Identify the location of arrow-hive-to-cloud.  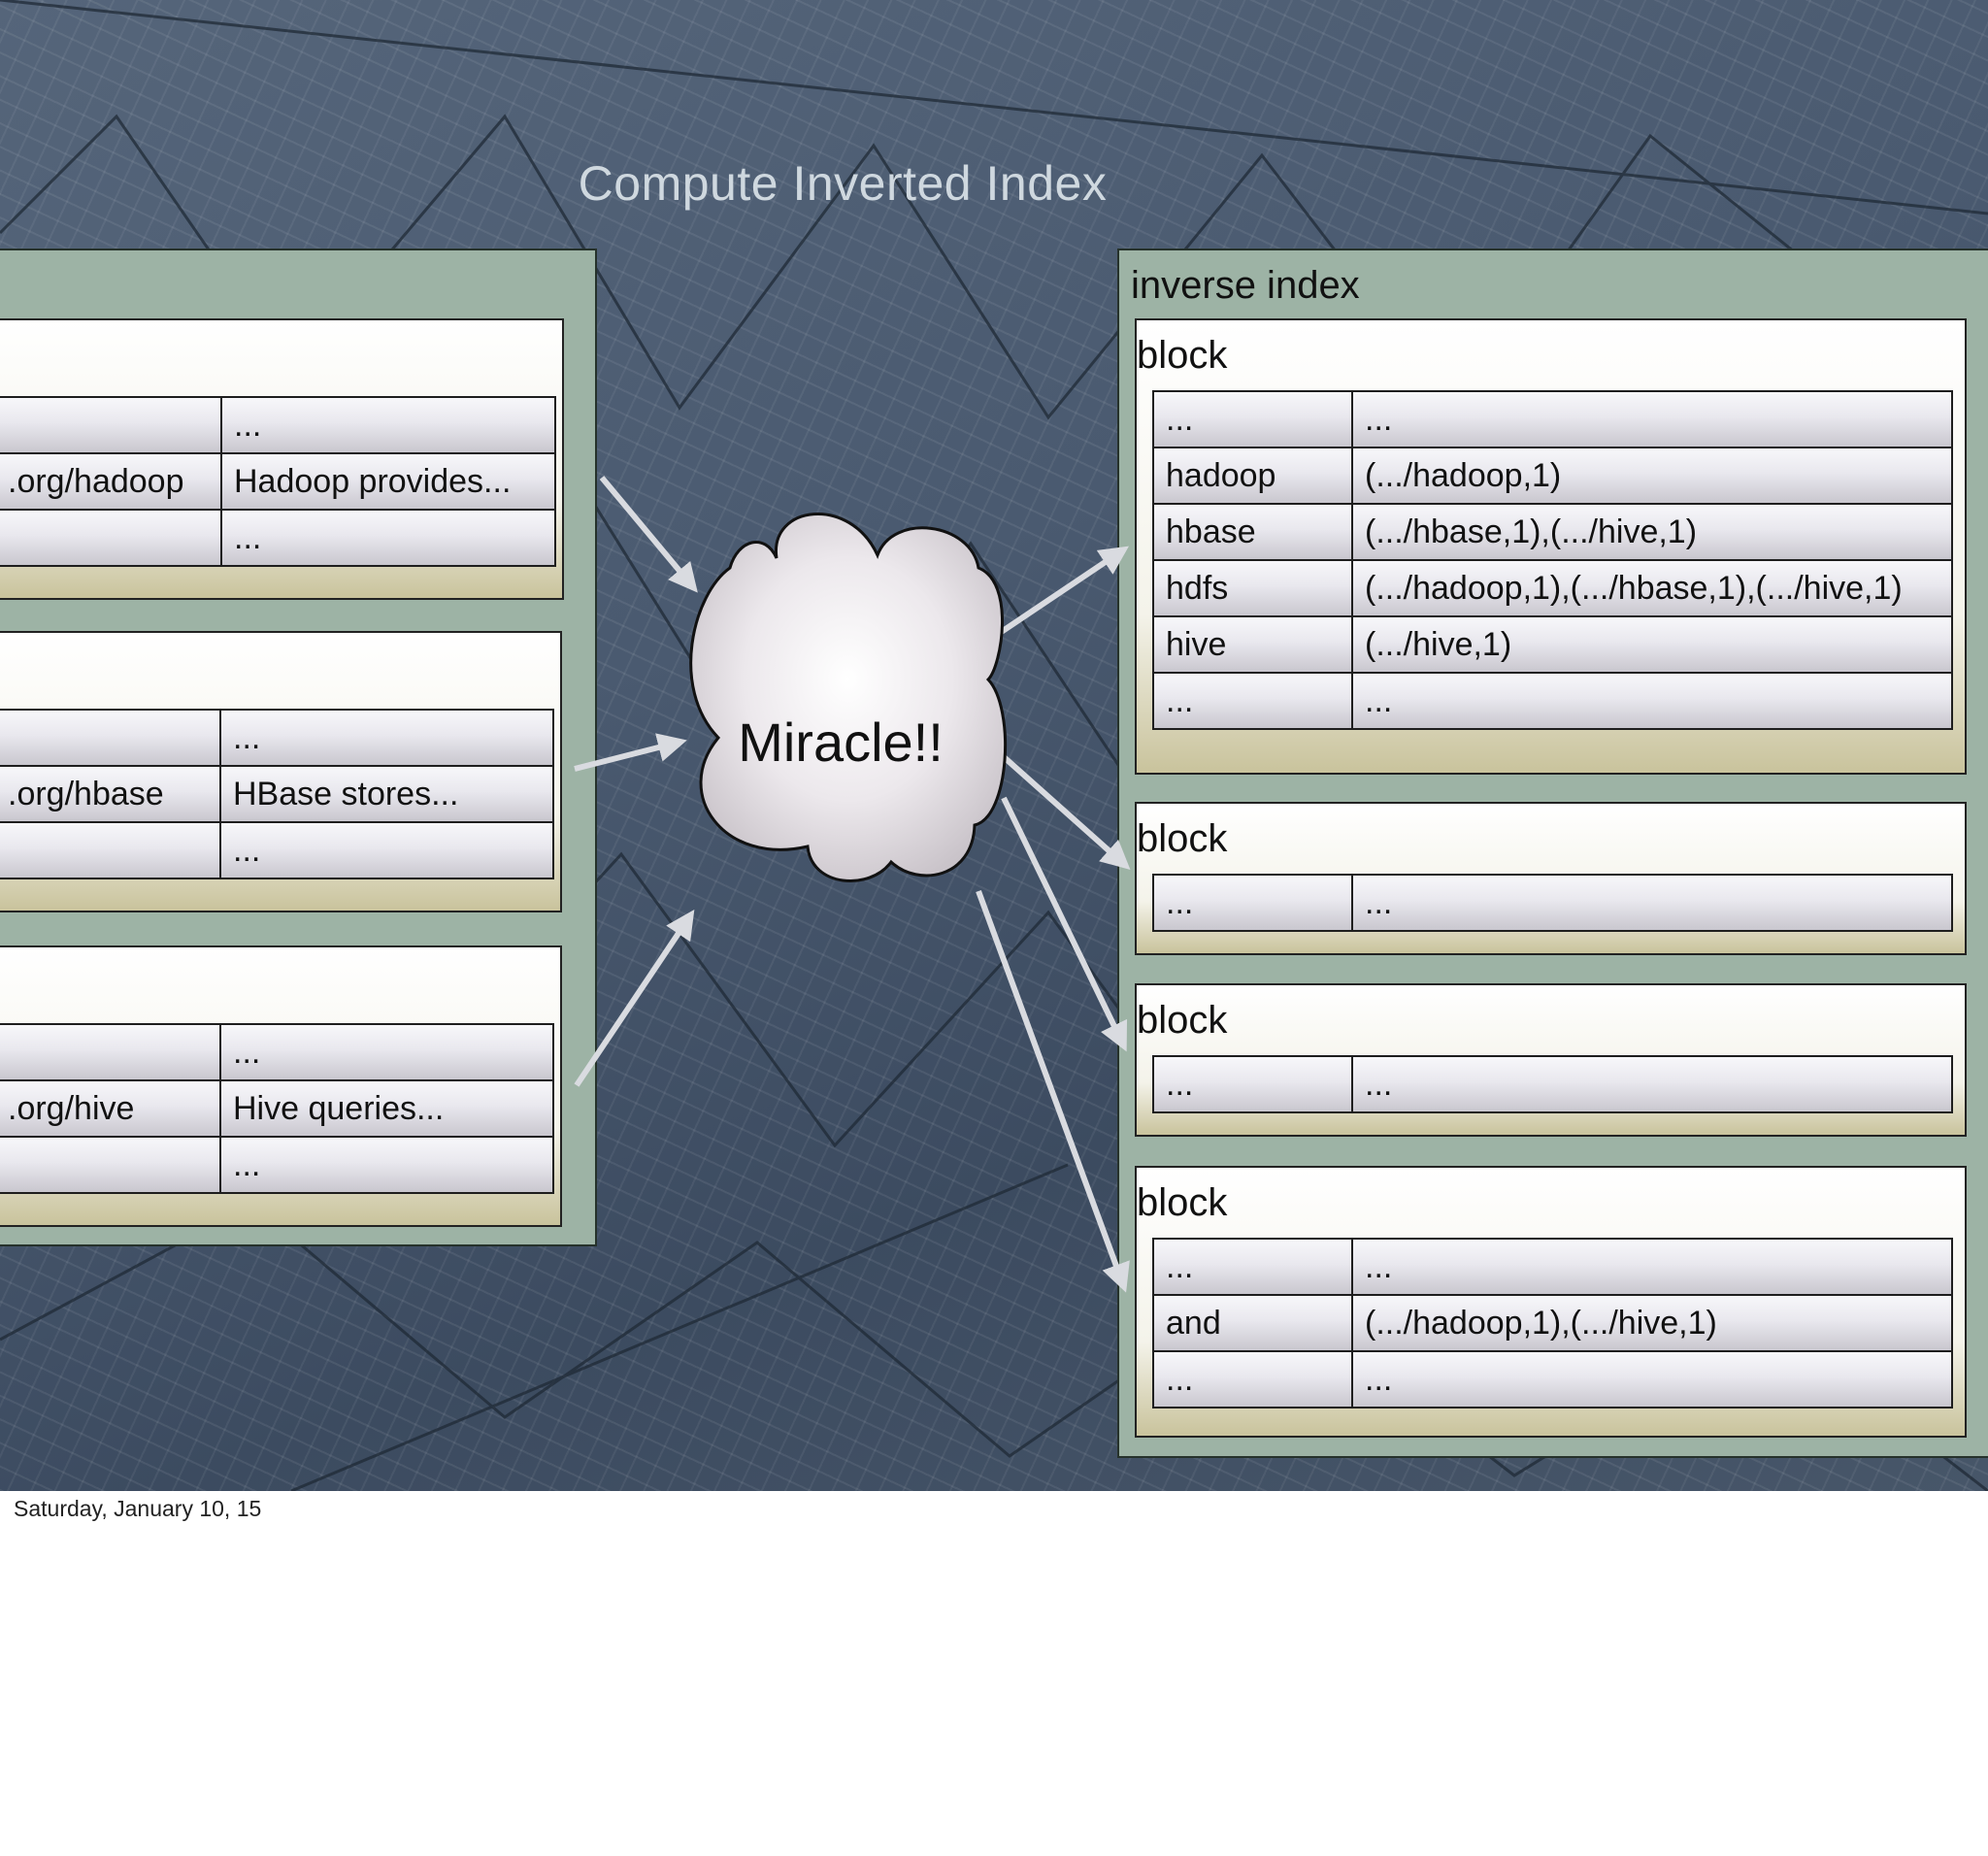
(635, 998).